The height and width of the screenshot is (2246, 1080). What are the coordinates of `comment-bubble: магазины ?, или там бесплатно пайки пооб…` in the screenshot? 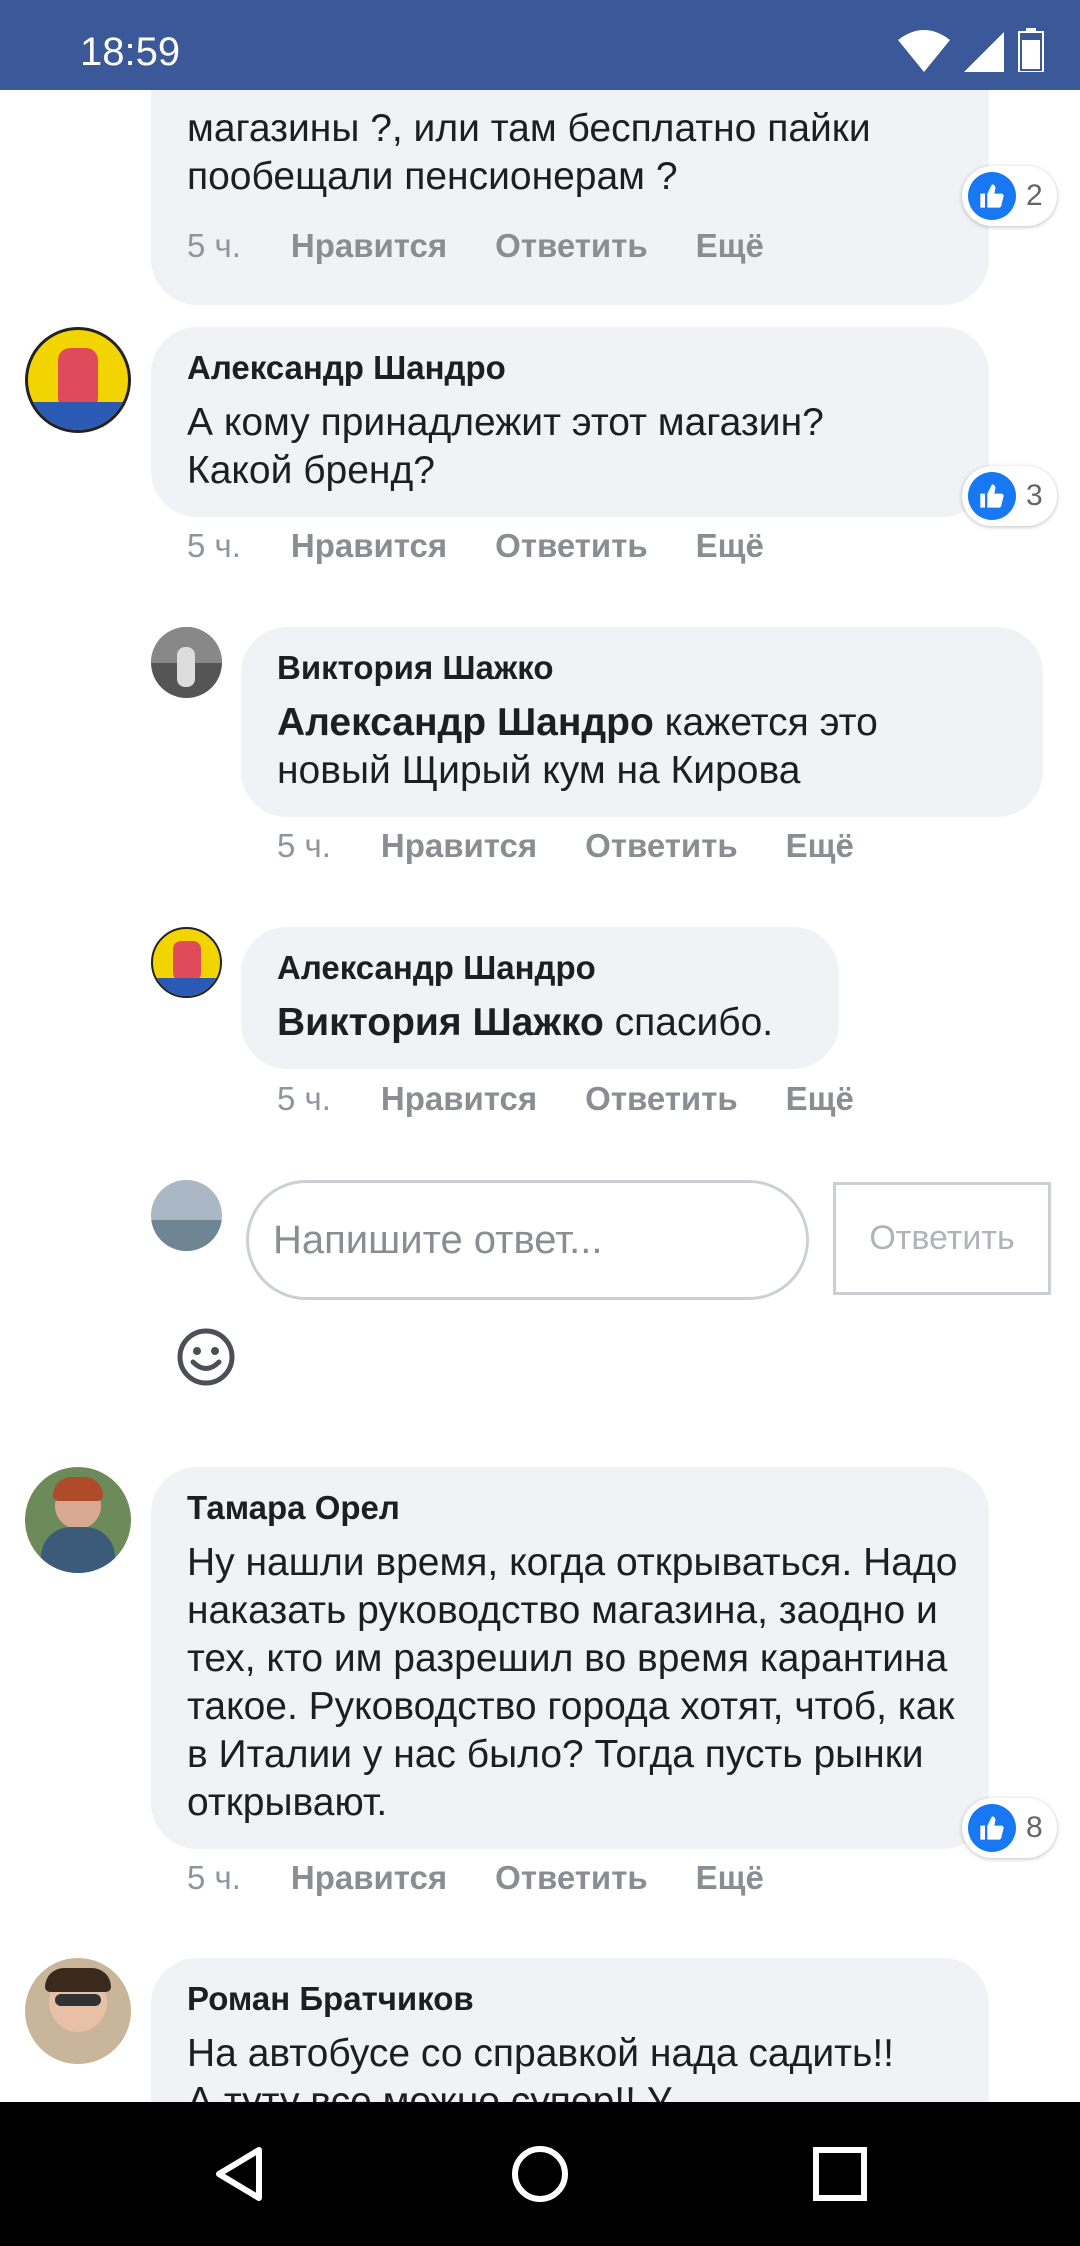 It's located at (570, 197).